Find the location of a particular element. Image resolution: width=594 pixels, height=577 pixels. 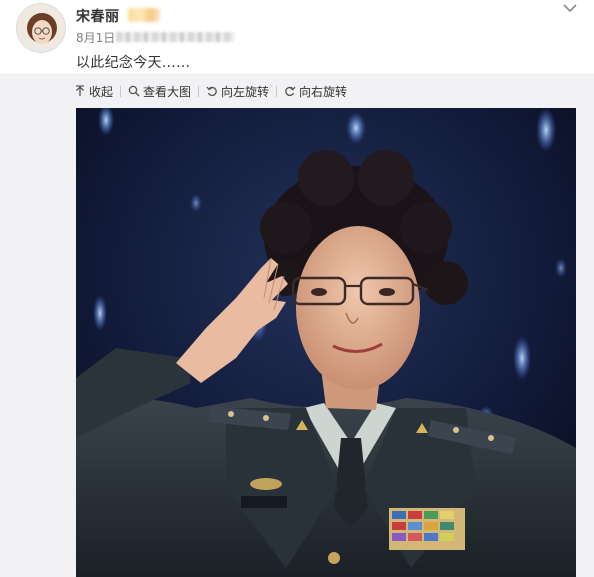

arrow-up-icon is located at coordinates (80, 90).